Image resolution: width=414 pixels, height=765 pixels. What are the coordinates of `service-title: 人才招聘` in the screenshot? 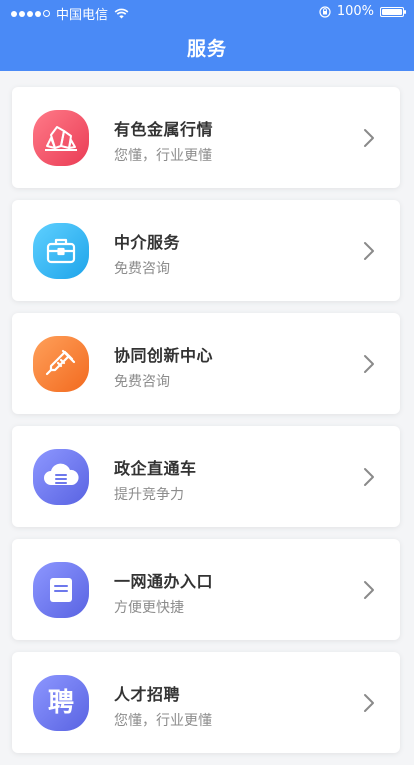 It's located at (147, 694).